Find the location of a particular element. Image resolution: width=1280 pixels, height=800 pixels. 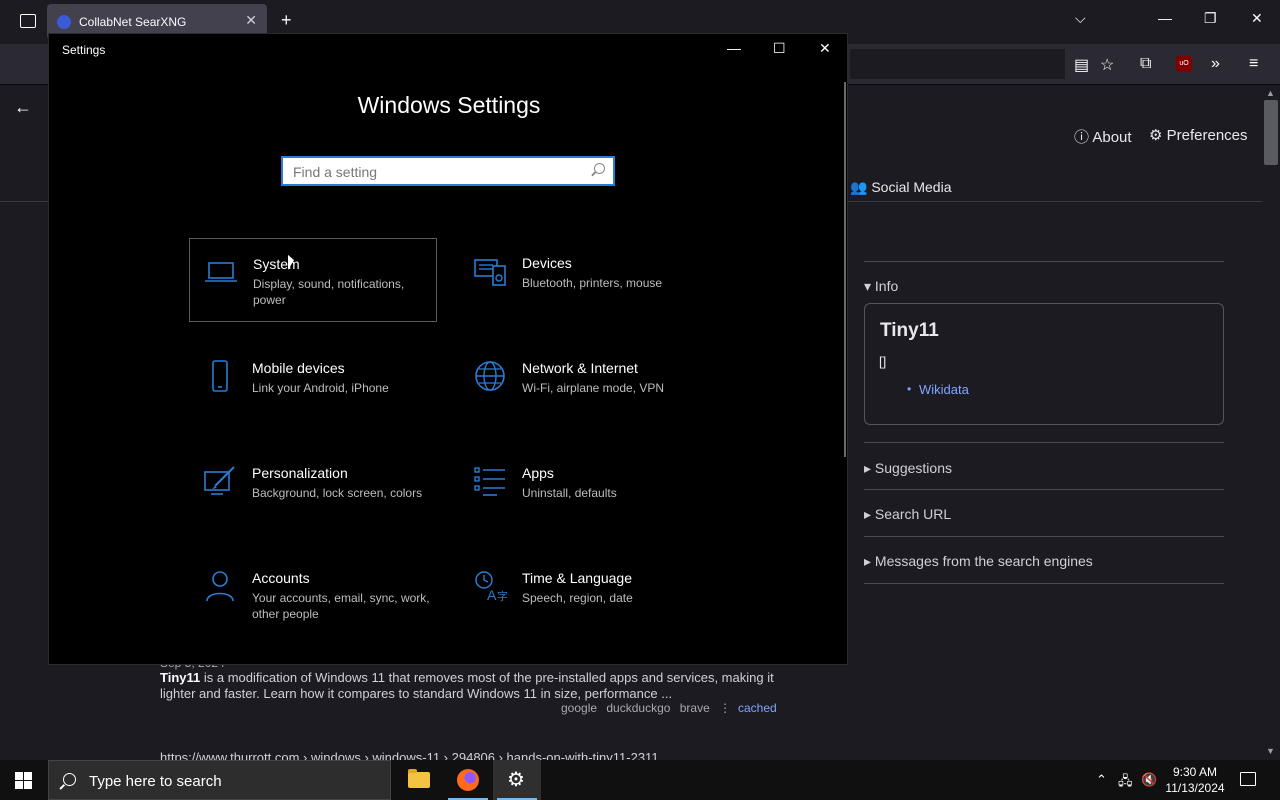

info-section-toggle: ▾ Info is located at coordinates (881, 286).